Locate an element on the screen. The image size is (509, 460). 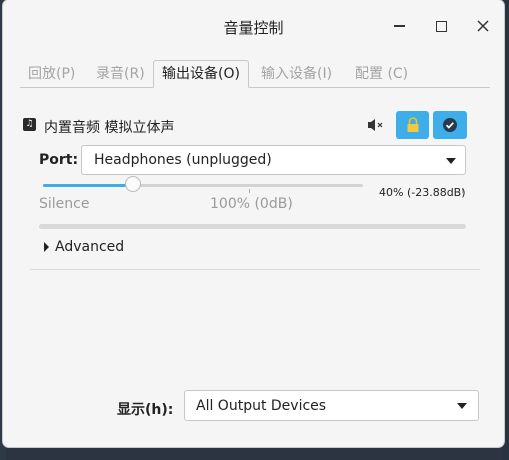
checkmark-icon is located at coordinates (450, 125).